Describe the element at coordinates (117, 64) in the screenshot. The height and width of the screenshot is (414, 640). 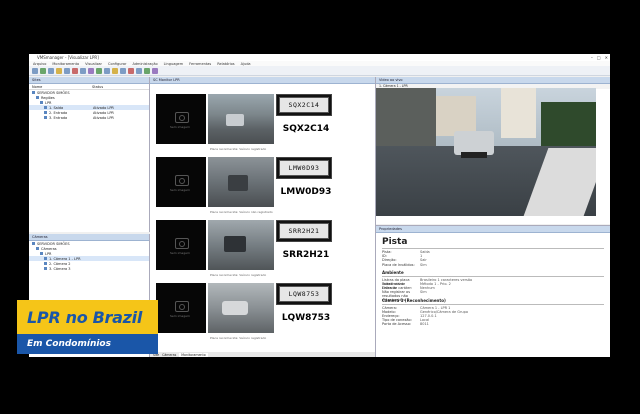
I see `menu-item: Configurar` at that location.